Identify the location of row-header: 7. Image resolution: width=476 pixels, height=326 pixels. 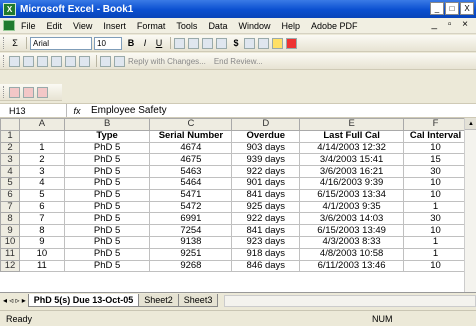
(10, 207).